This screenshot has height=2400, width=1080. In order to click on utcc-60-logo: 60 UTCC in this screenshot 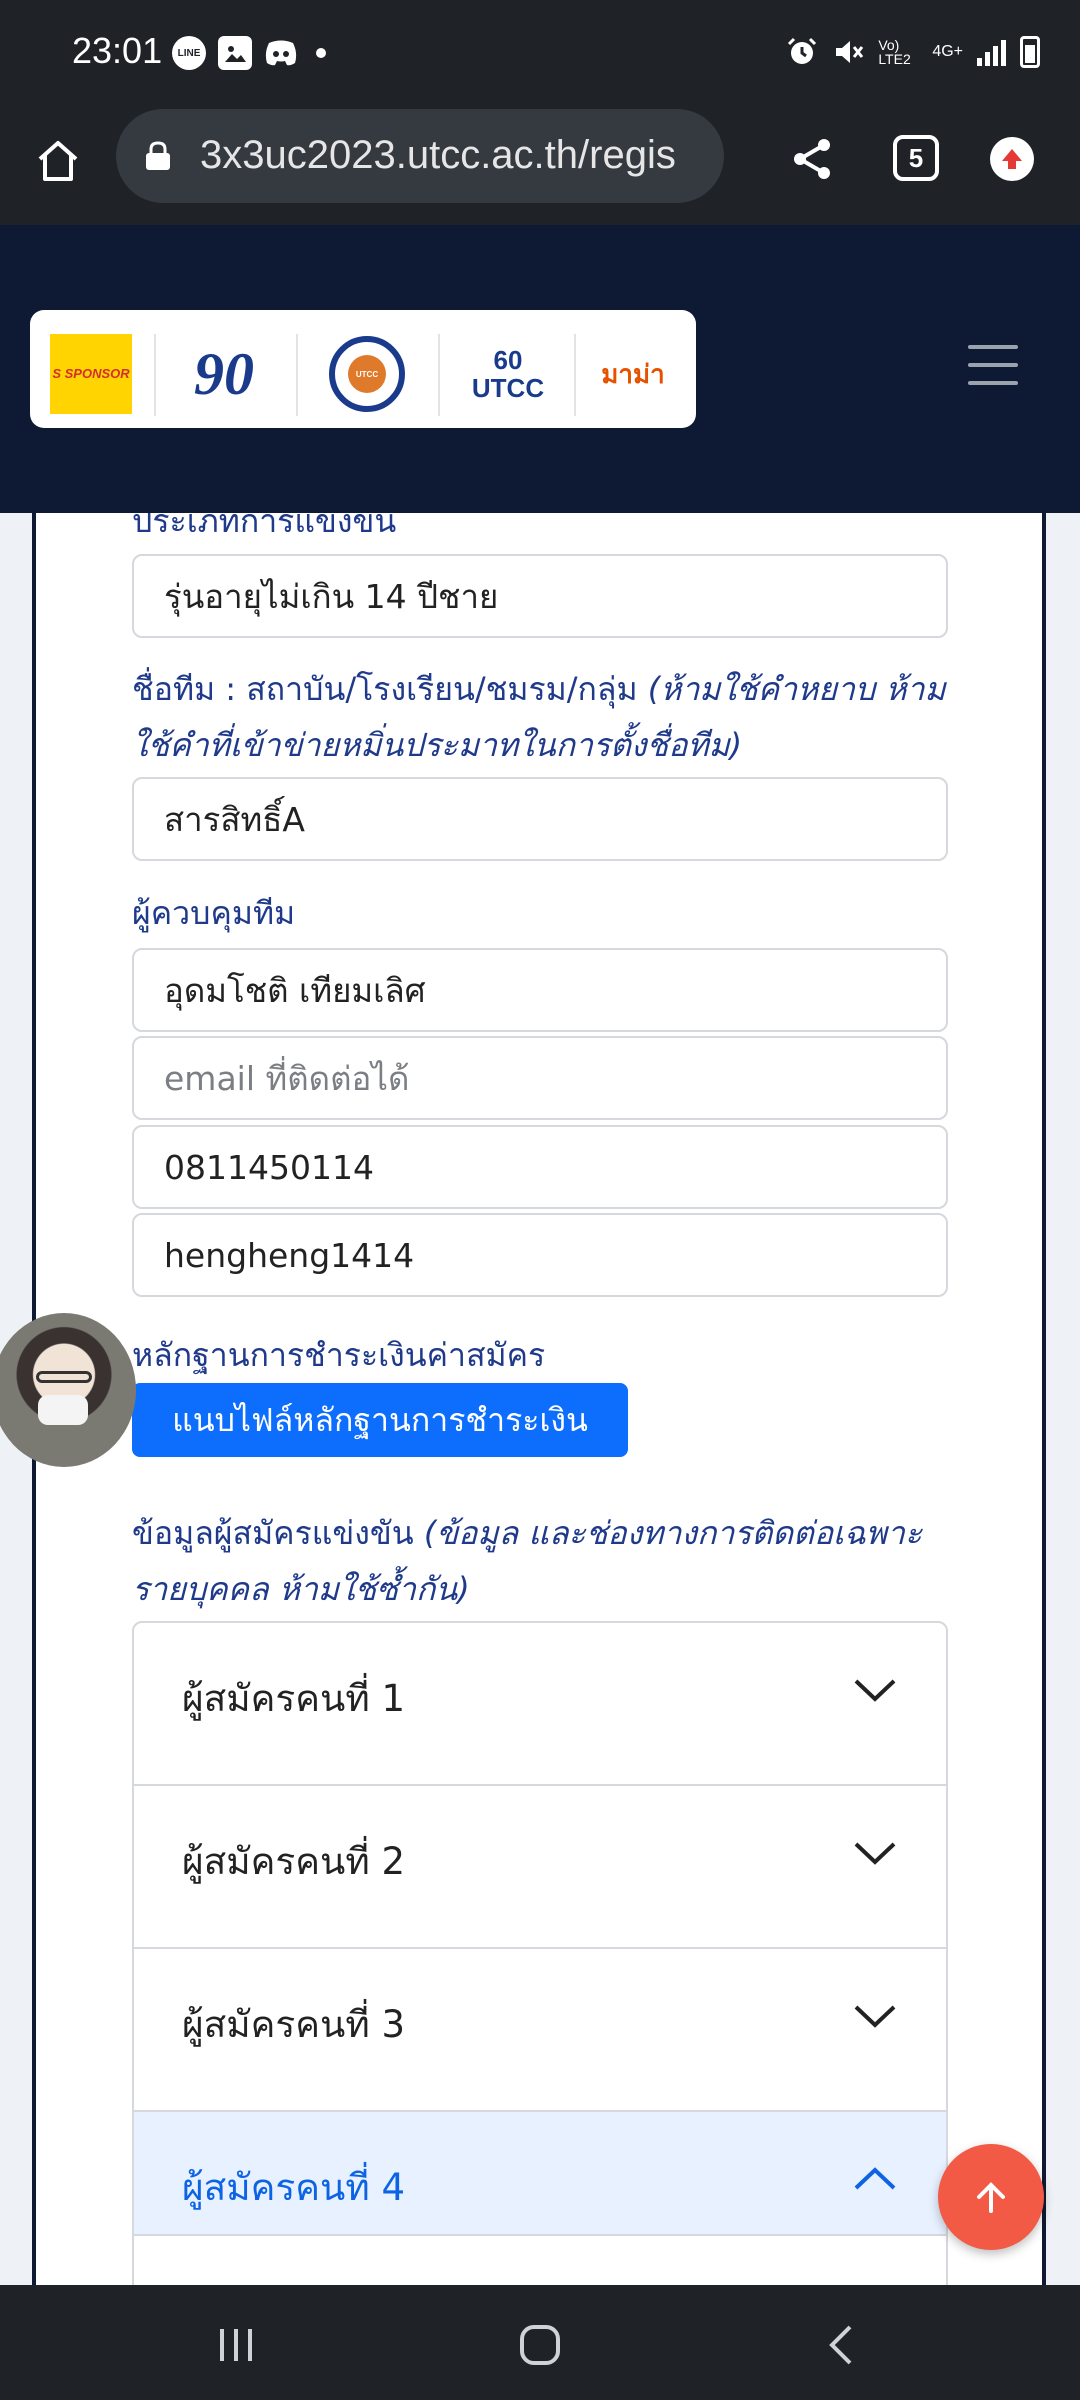, I will do `click(508, 374)`.